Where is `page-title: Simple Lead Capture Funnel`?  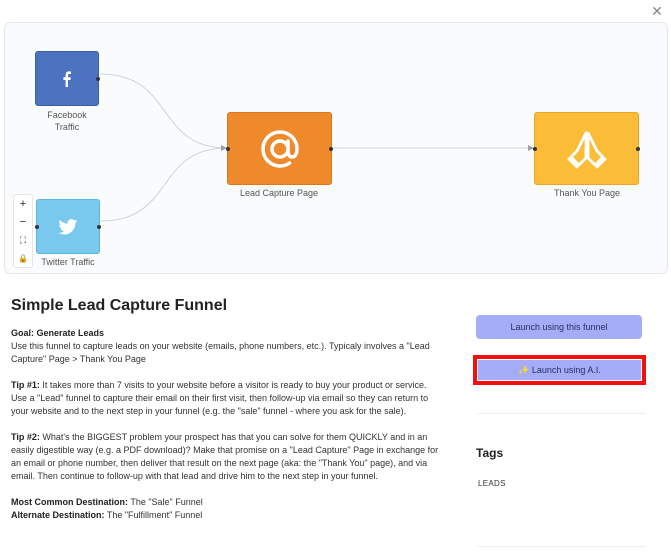
page-title: Simple Lead Capture Funnel is located at coordinates (119, 305).